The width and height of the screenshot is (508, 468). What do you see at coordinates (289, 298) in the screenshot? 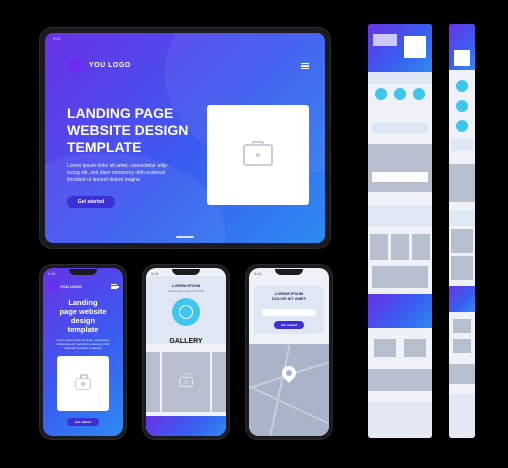
I see `section-title: DOLOR SIT AMET` at bounding box center [289, 298].